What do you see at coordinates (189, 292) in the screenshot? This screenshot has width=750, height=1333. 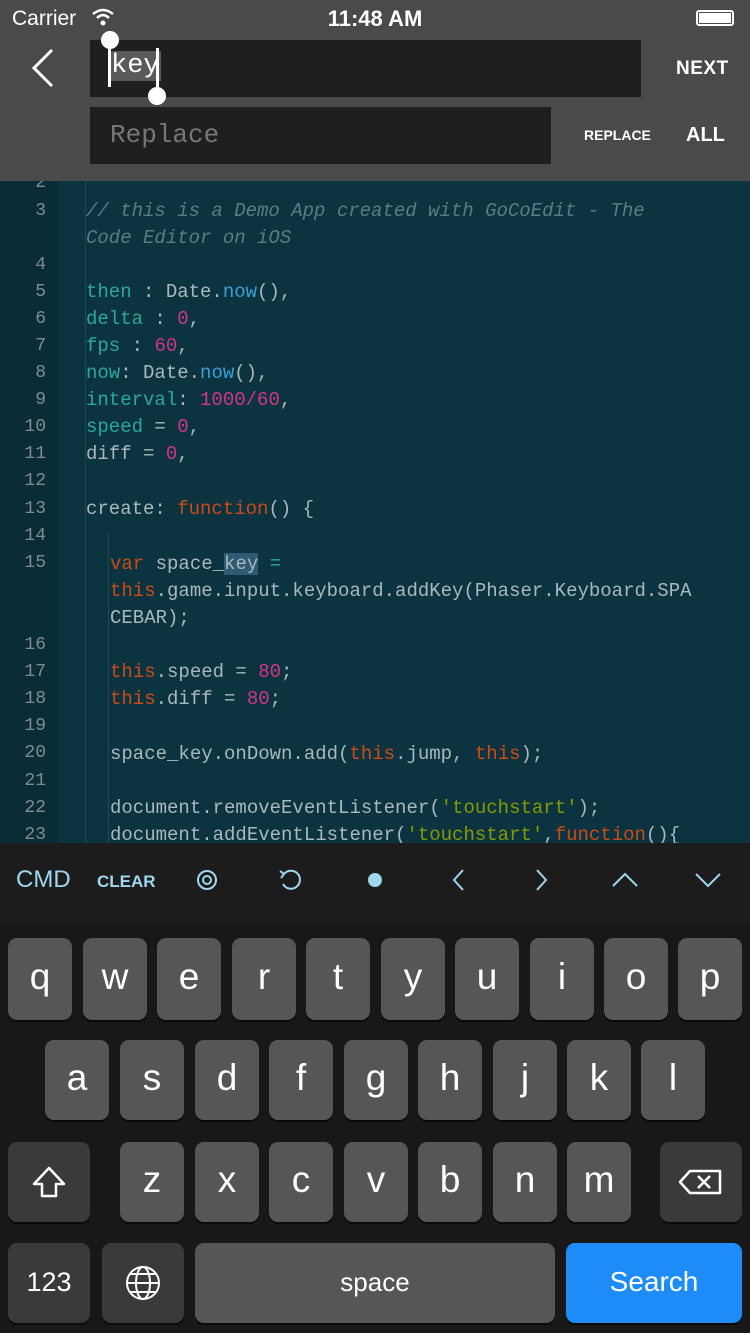 I see `code-line: then : Date.now(),` at bounding box center [189, 292].